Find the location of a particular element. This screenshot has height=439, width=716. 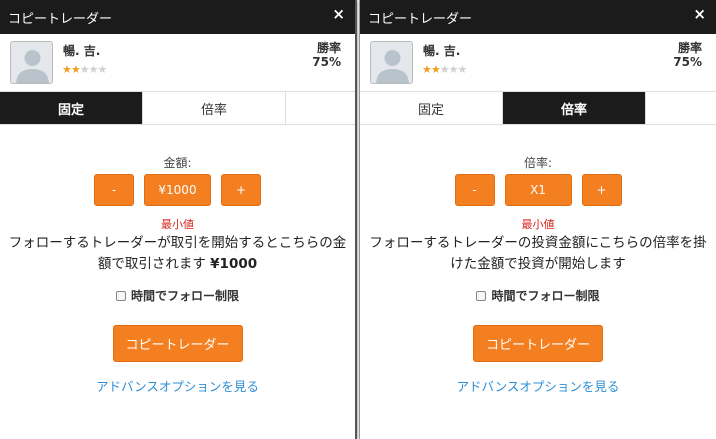

description-body: フォローするトレーダーが取引を開始するとこちらの金額で取引されます is located at coordinates (177, 253).